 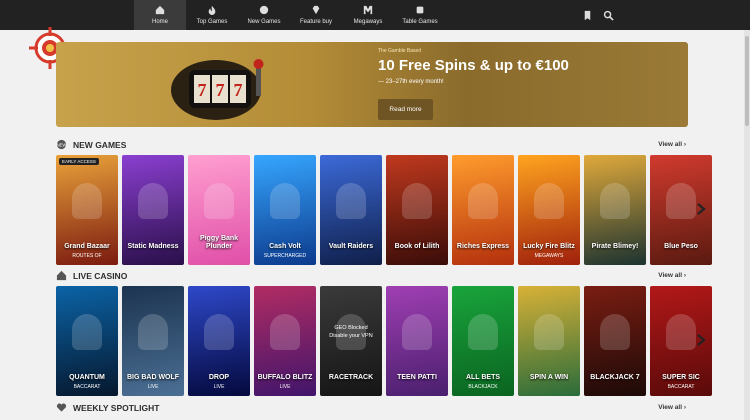 I want to click on game-title: QUANTUM, so click(x=87, y=377).